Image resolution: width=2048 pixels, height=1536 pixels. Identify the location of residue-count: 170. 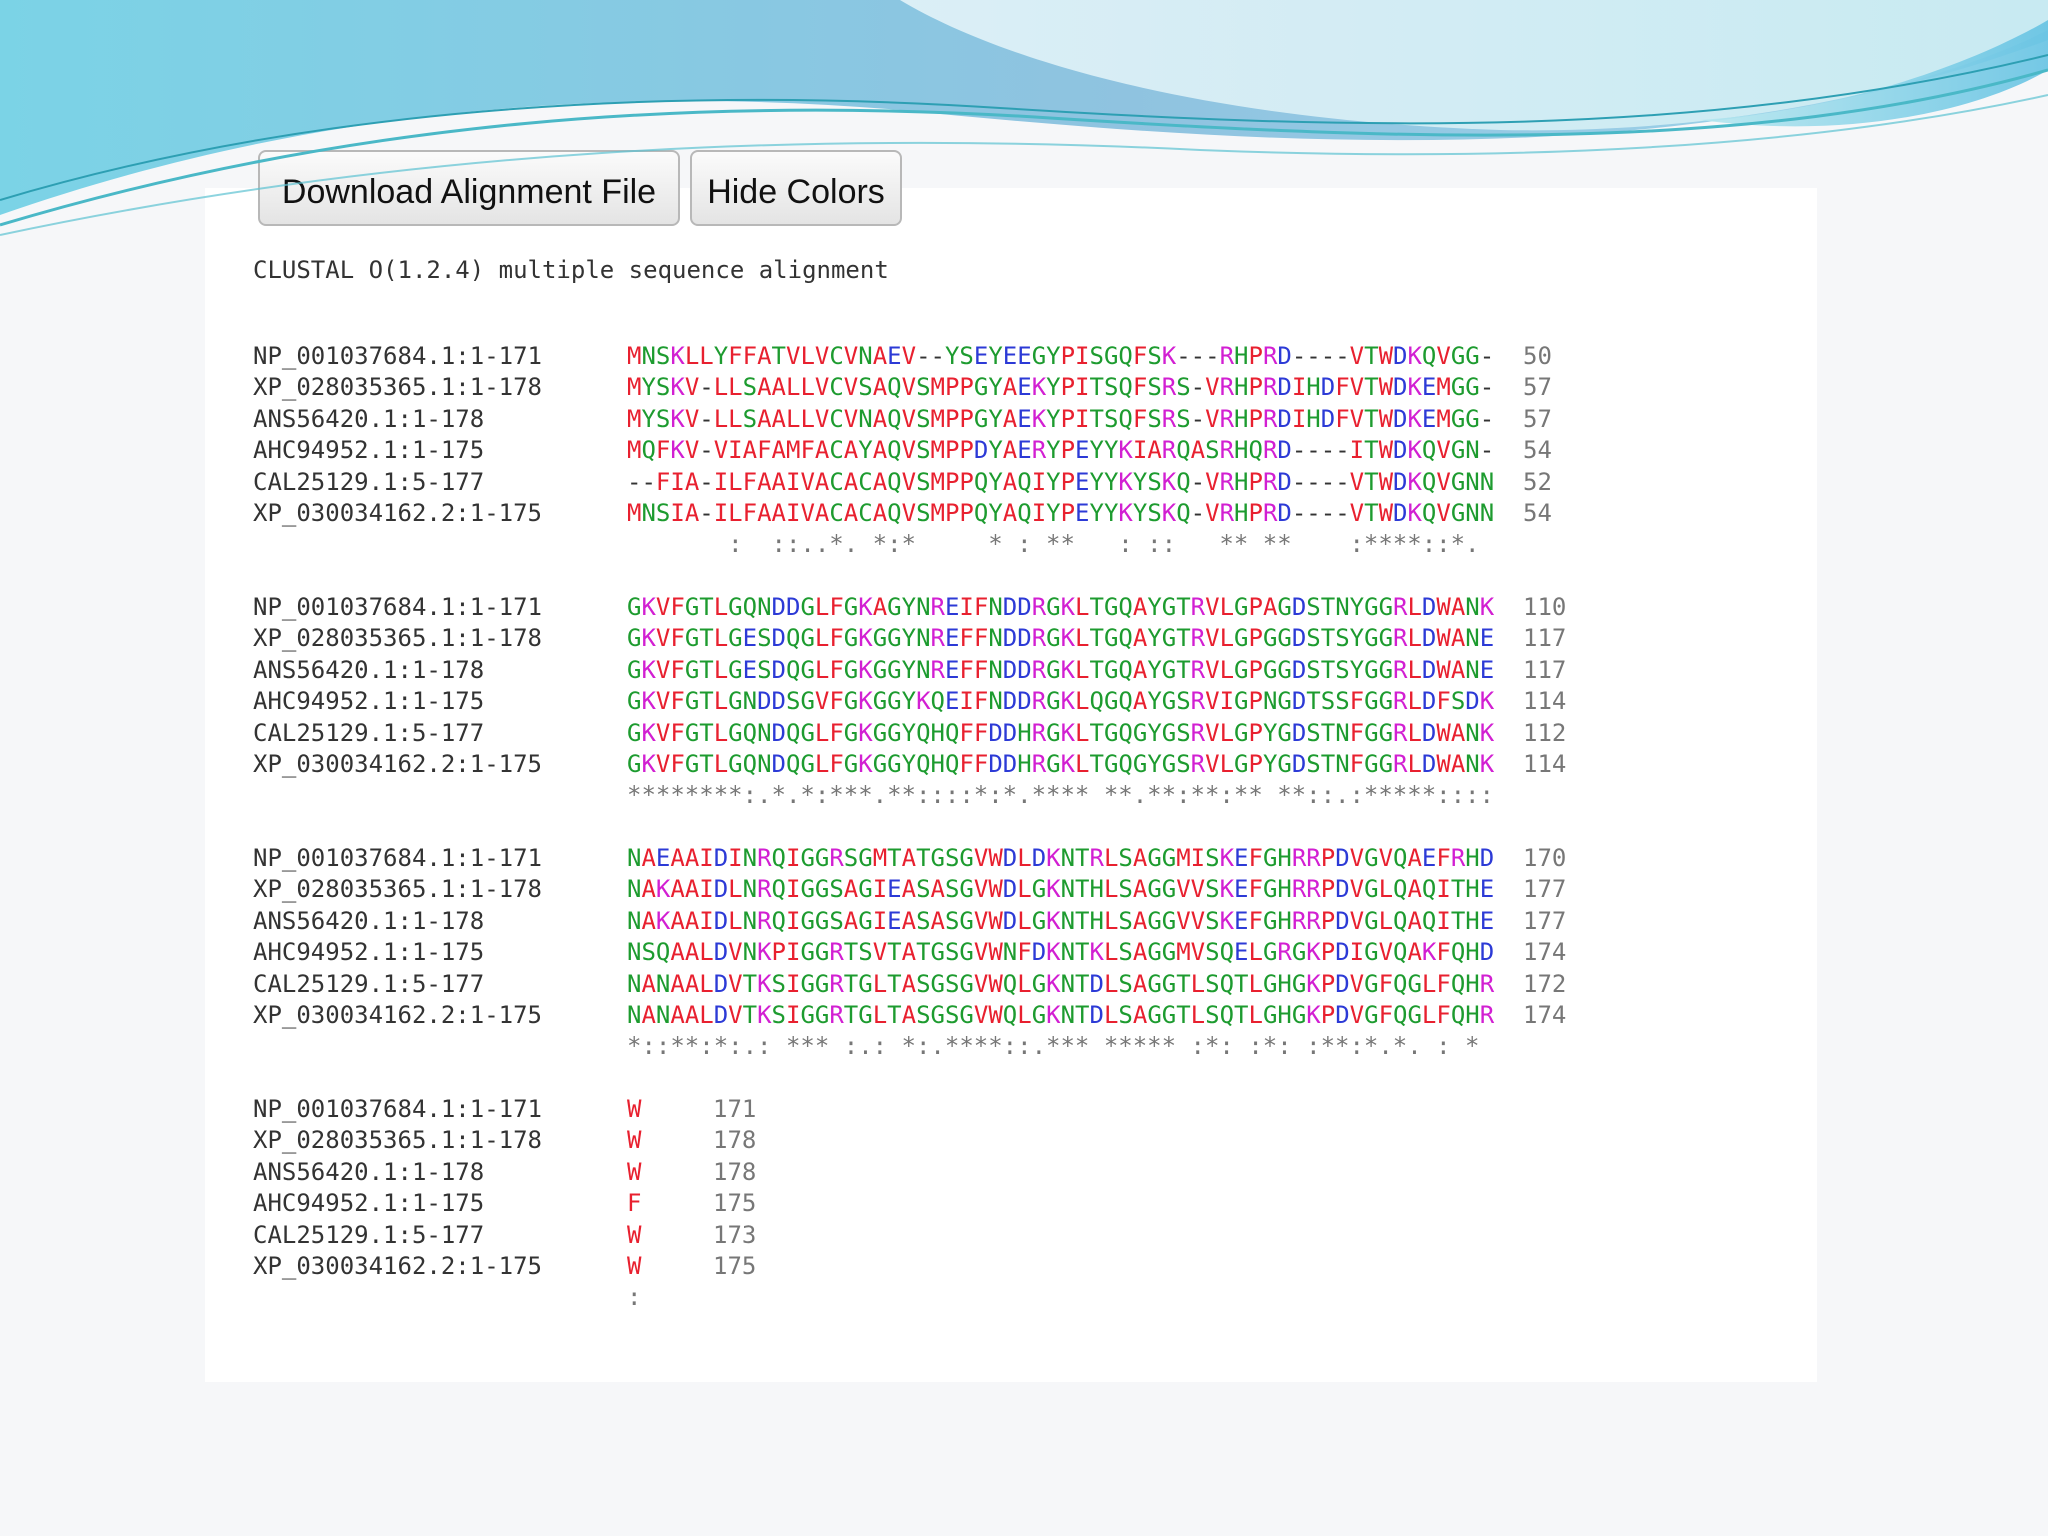
(1545, 858).